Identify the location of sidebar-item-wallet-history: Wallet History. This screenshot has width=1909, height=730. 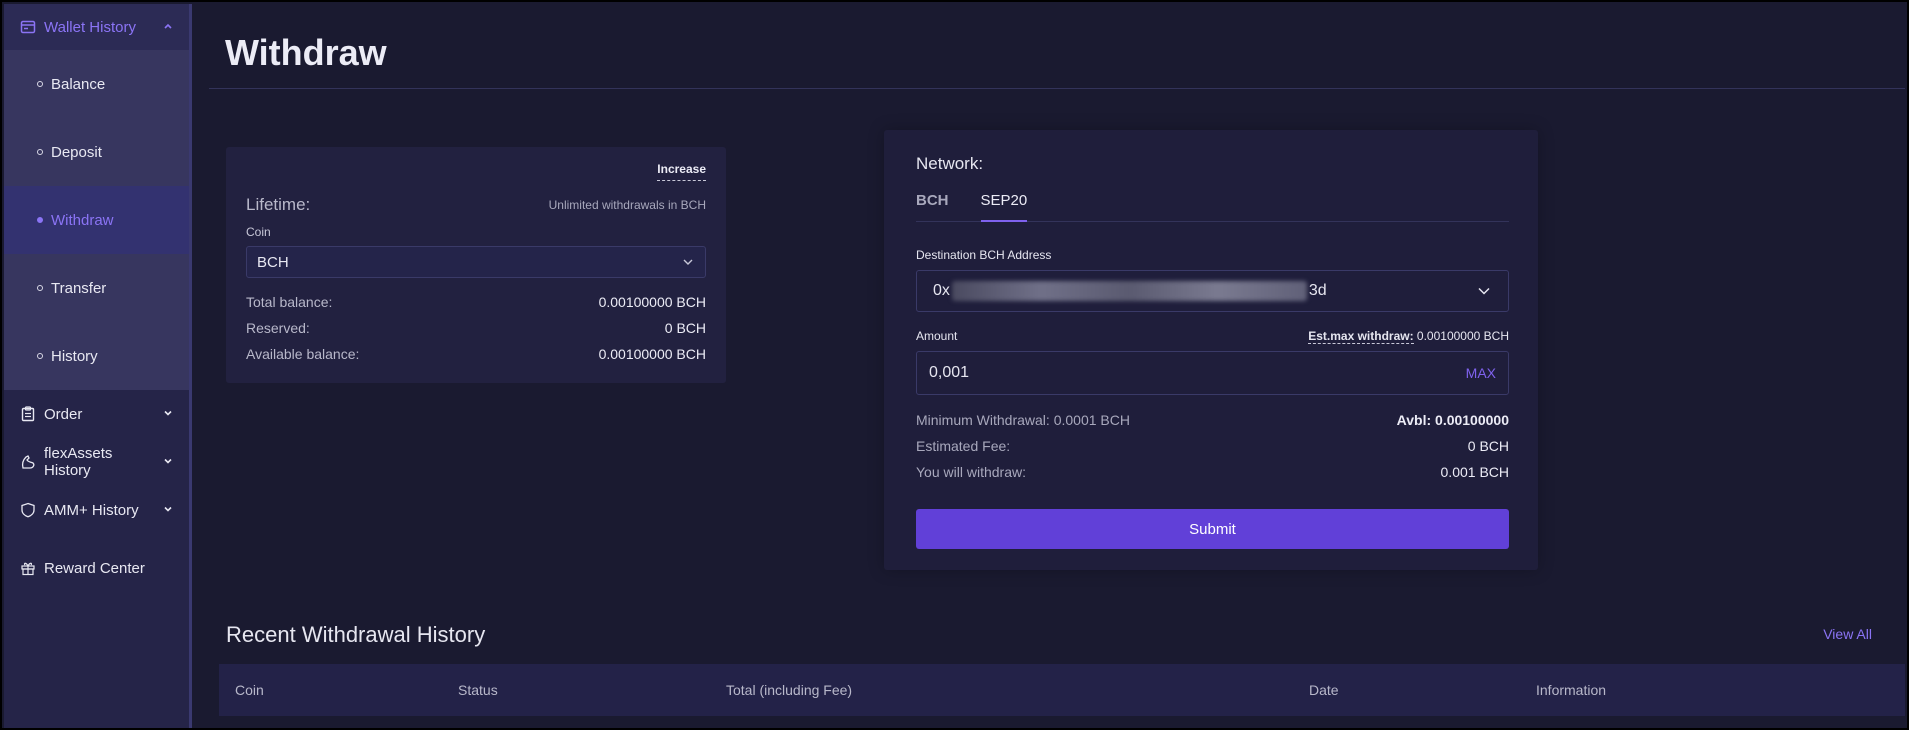
(96, 27).